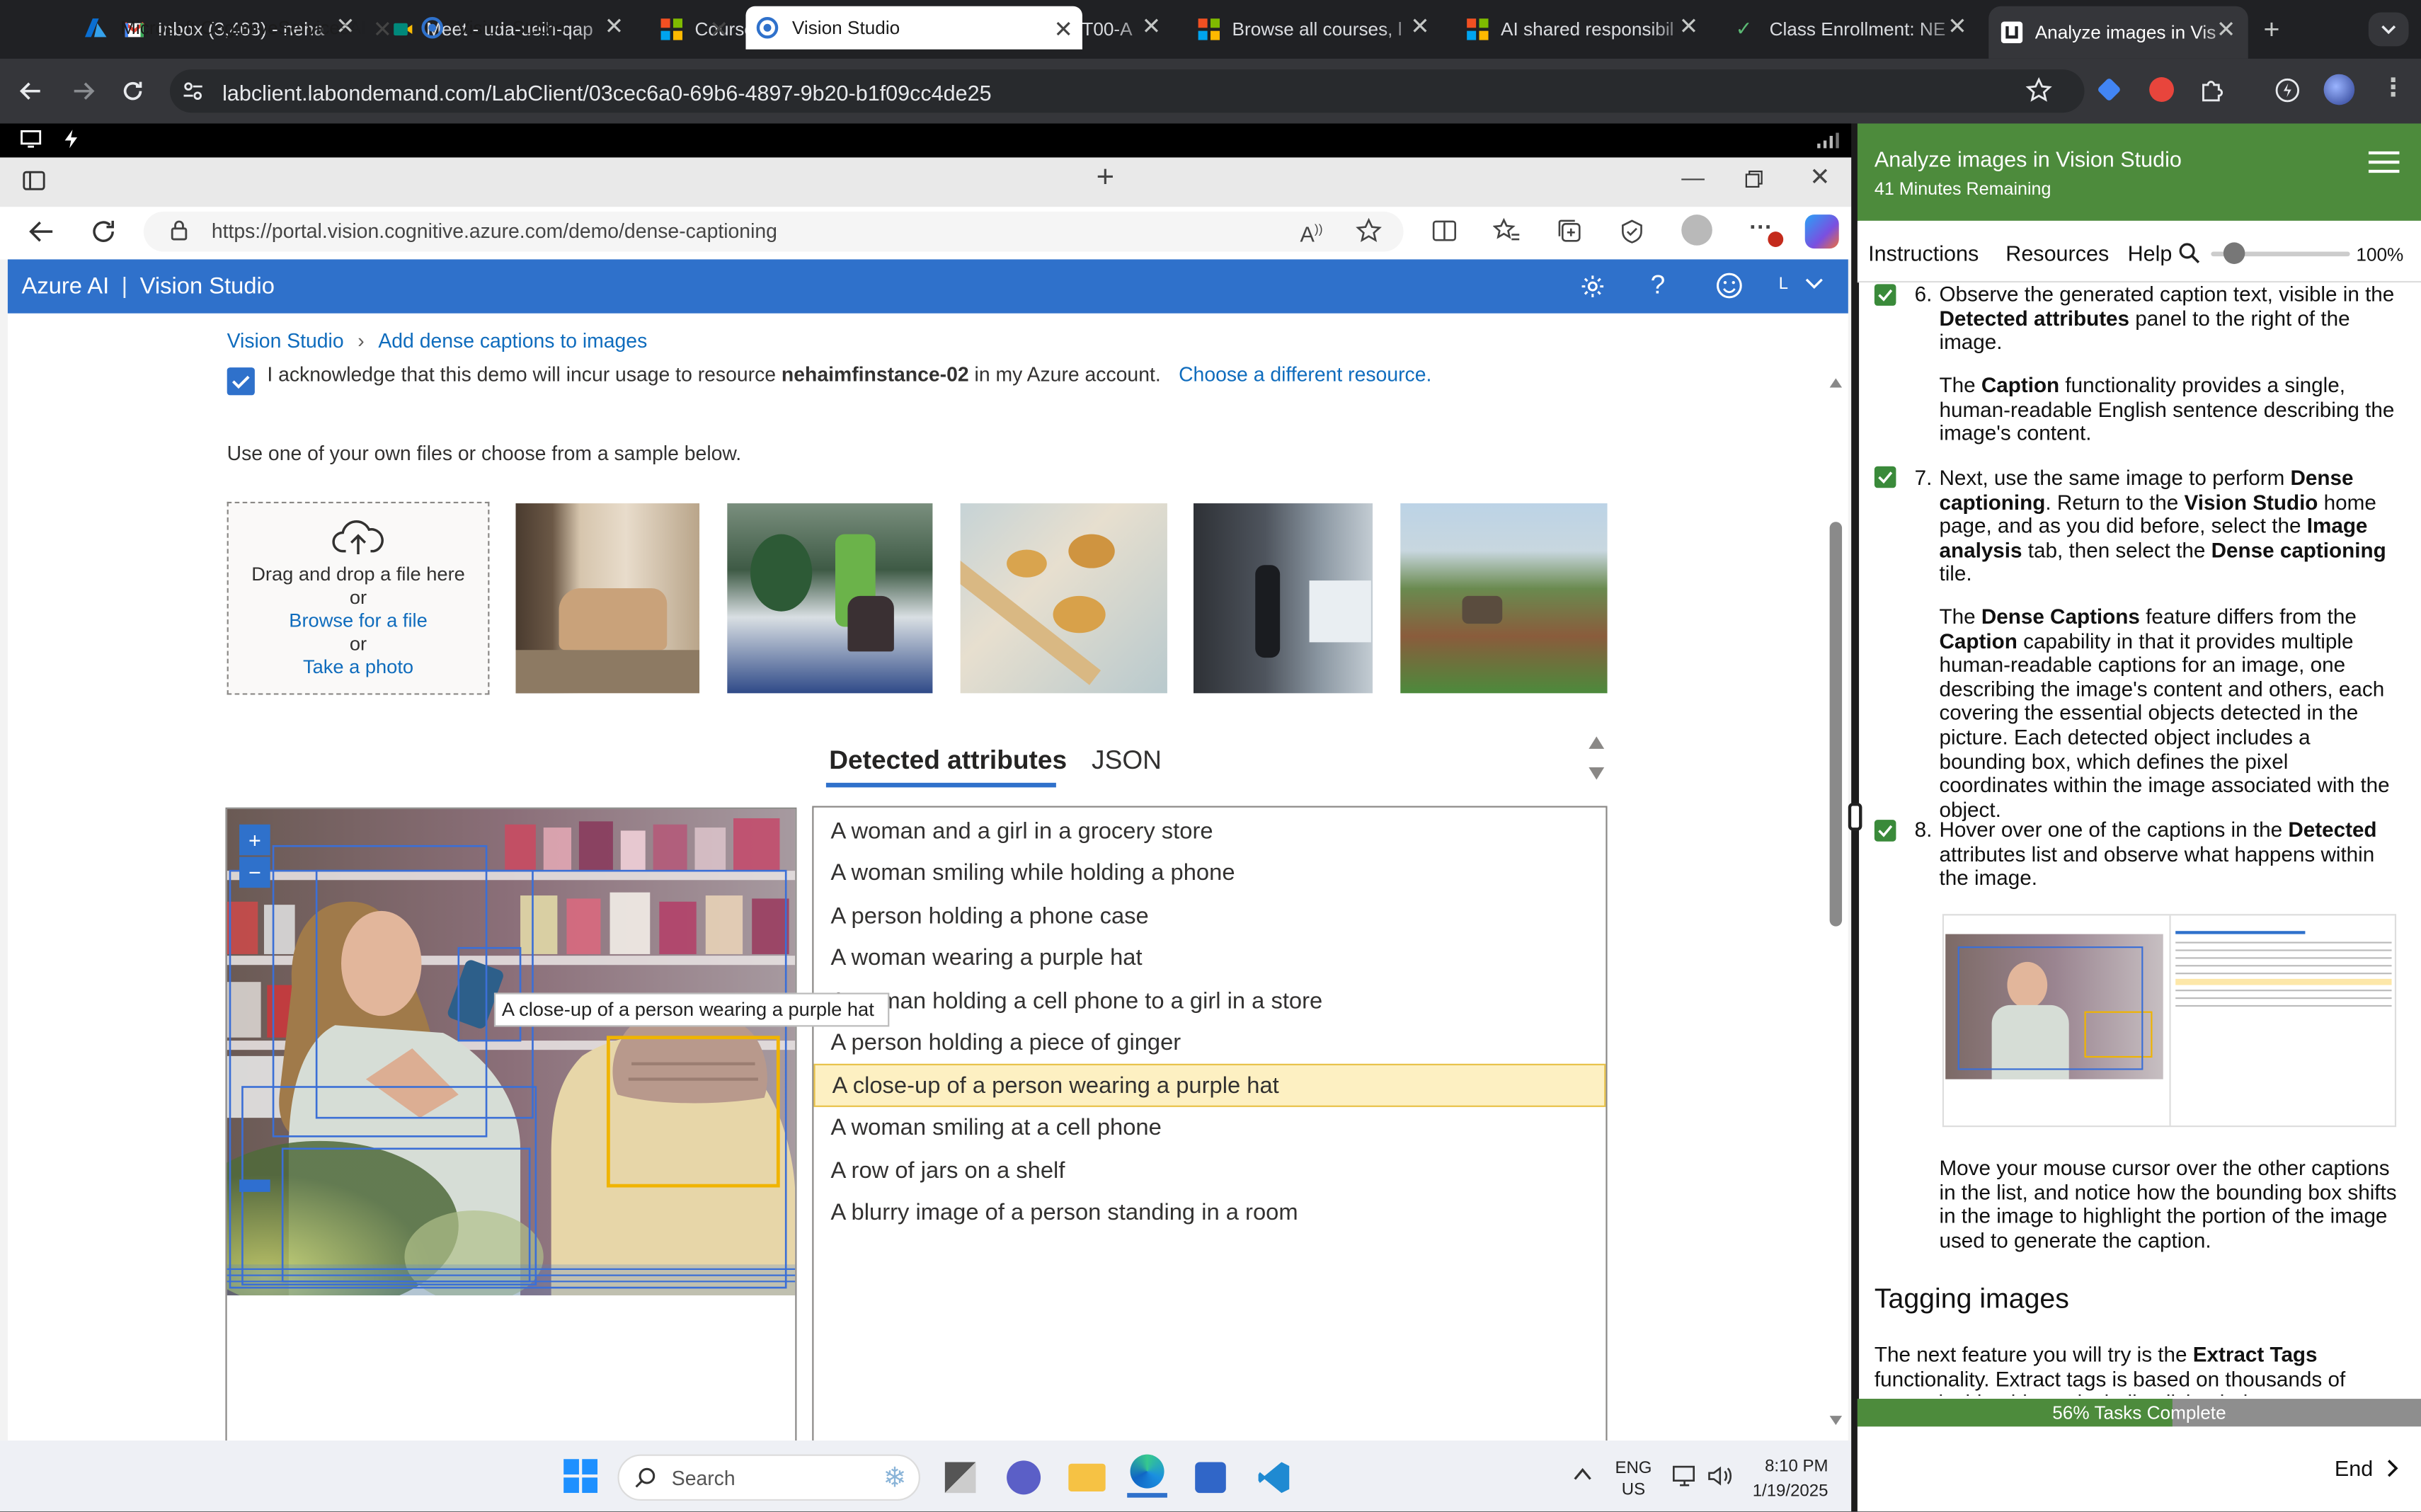 This screenshot has height=1512, width=2421. Describe the element at coordinates (1789, 1479) in the screenshot. I see `clock: 8:10 PM 1/19/2025` at that location.